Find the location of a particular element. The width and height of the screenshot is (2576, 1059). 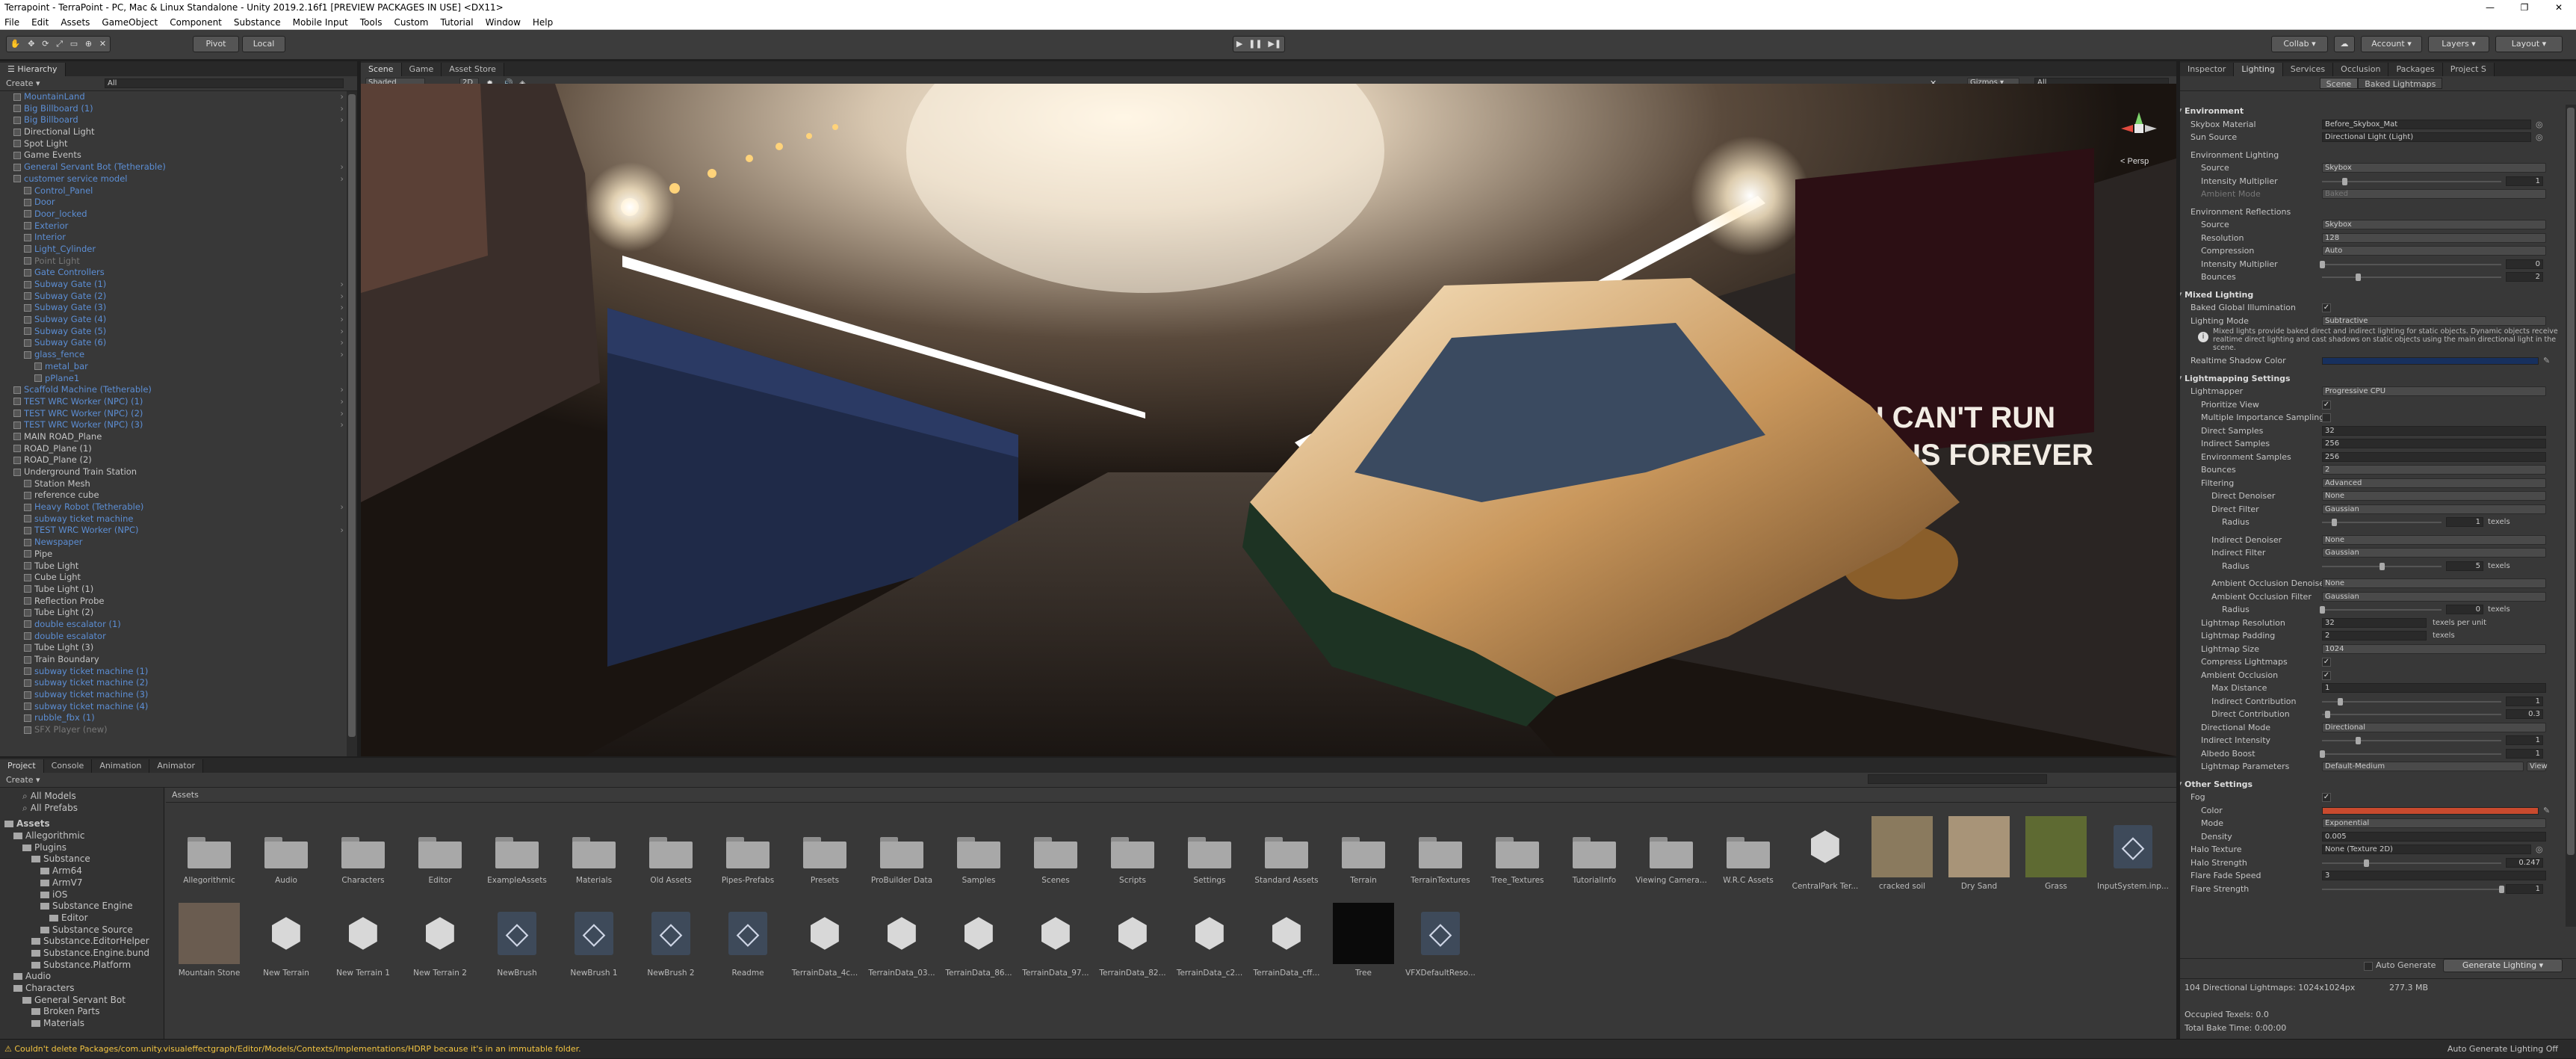

object-field: Before_Skybox_Mat is located at coordinates (2426, 124).